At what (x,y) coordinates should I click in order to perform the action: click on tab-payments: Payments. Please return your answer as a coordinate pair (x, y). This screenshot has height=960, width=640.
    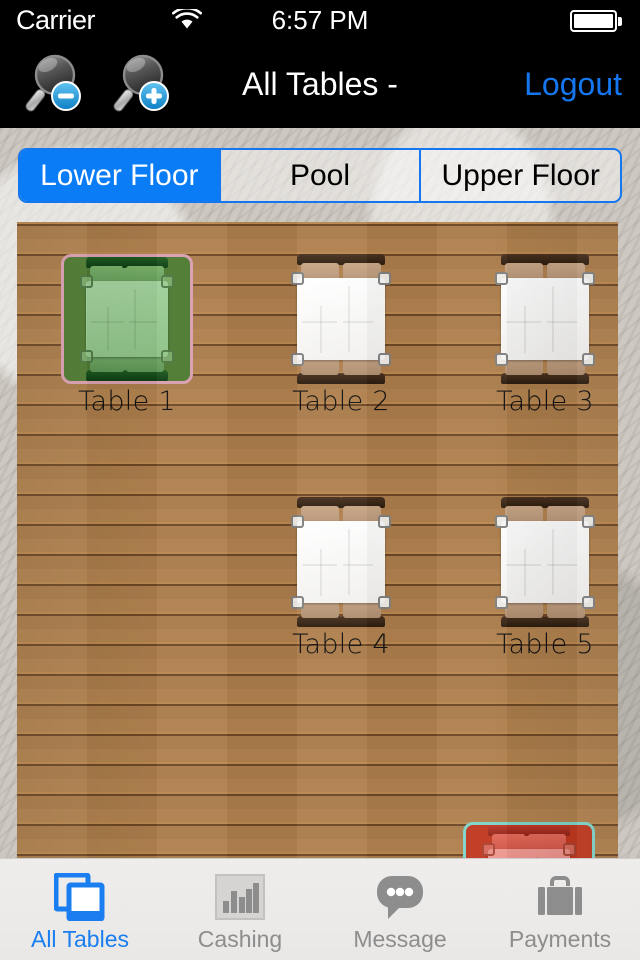
    Looking at the image, I should click on (560, 909).